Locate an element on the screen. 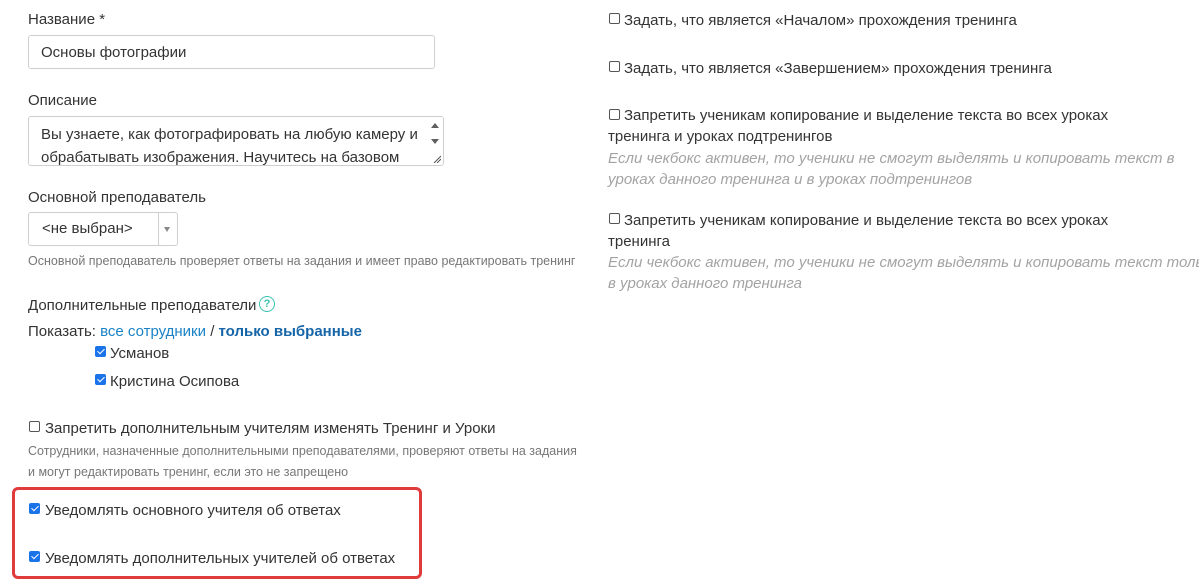 This screenshot has height=580, width=1199. filter-selected-link: только выбранные is located at coordinates (290, 331).